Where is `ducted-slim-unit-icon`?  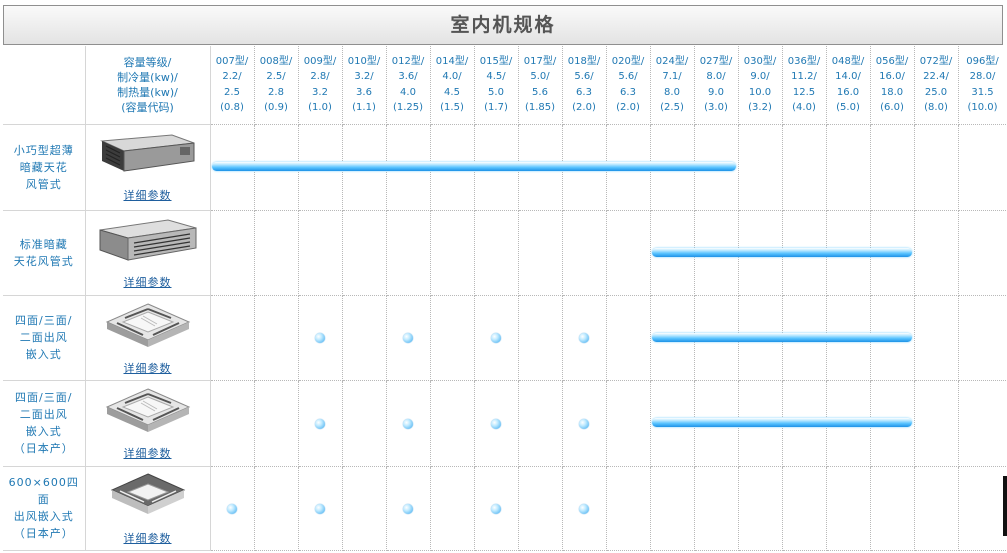
ducted-slim-unit-icon is located at coordinates (148, 157).